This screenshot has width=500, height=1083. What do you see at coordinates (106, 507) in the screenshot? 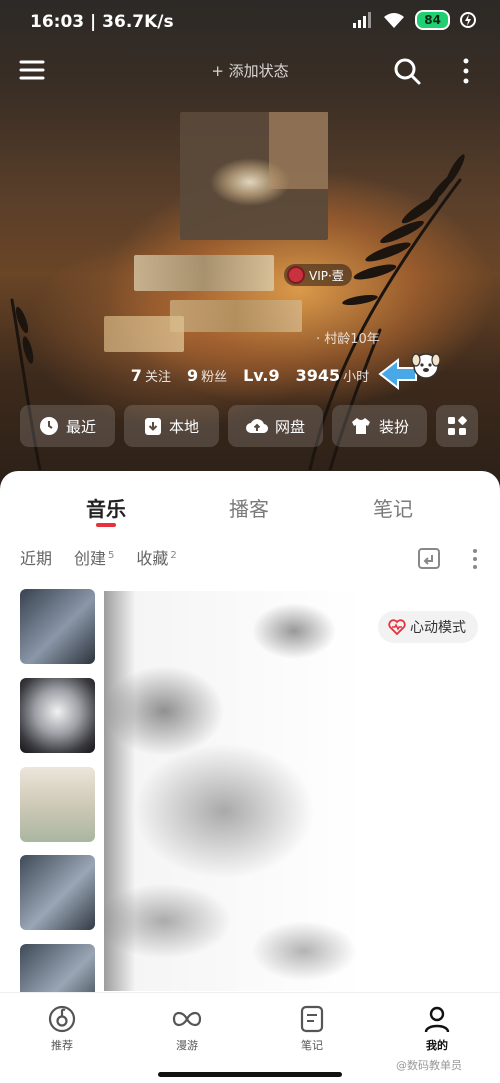
I see `tab-music: 音乐` at bounding box center [106, 507].